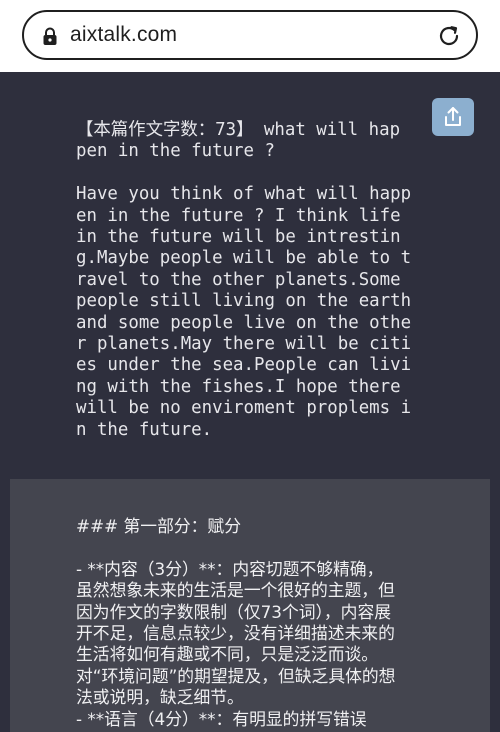 The width and height of the screenshot is (500, 732). Describe the element at coordinates (238, 386) in the screenshot. I see `essay-line: ng with the fishes.I hope there` at that location.